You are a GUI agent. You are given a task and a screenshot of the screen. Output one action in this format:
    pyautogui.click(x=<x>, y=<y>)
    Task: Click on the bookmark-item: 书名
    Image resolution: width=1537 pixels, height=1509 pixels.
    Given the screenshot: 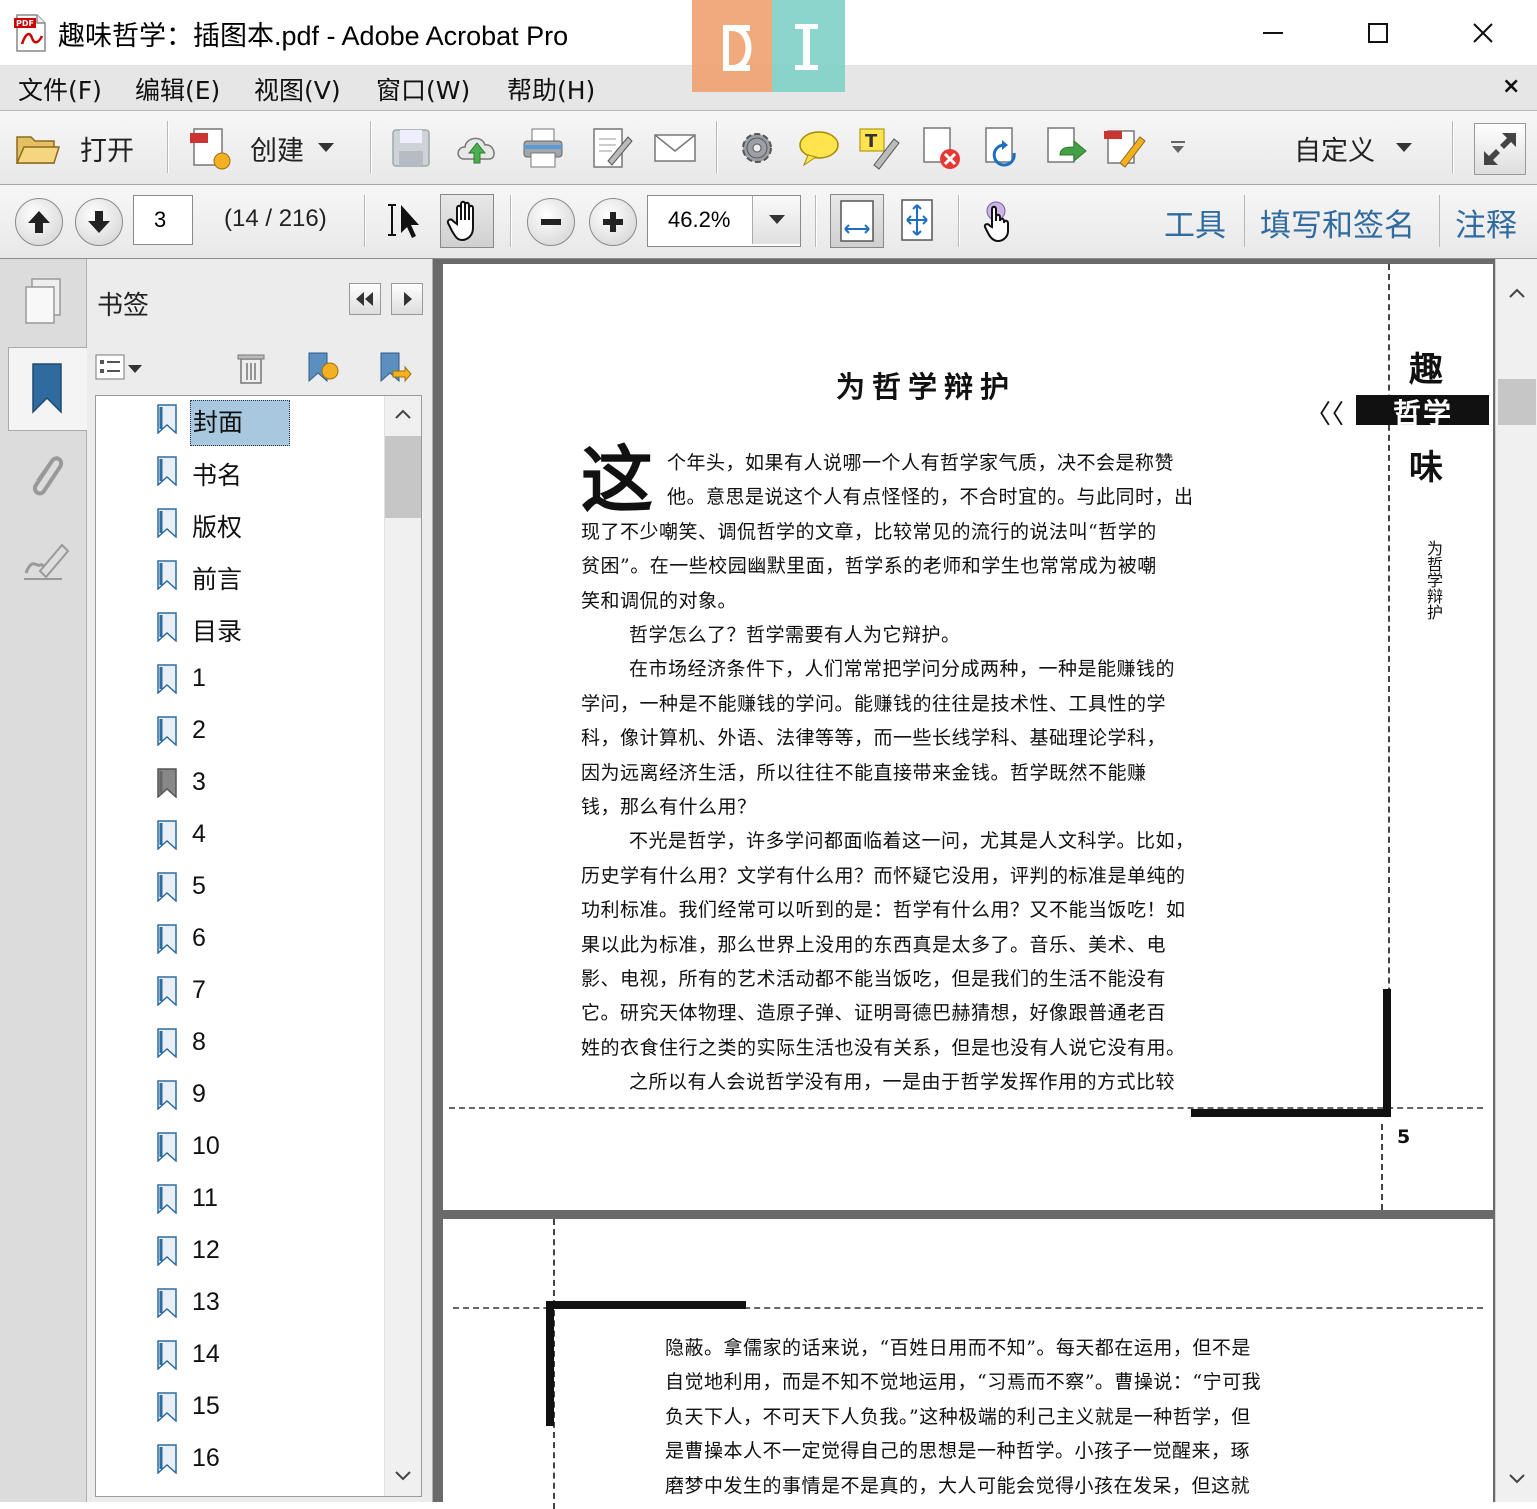 What is the action you would take?
    pyautogui.click(x=241, y=476)
    